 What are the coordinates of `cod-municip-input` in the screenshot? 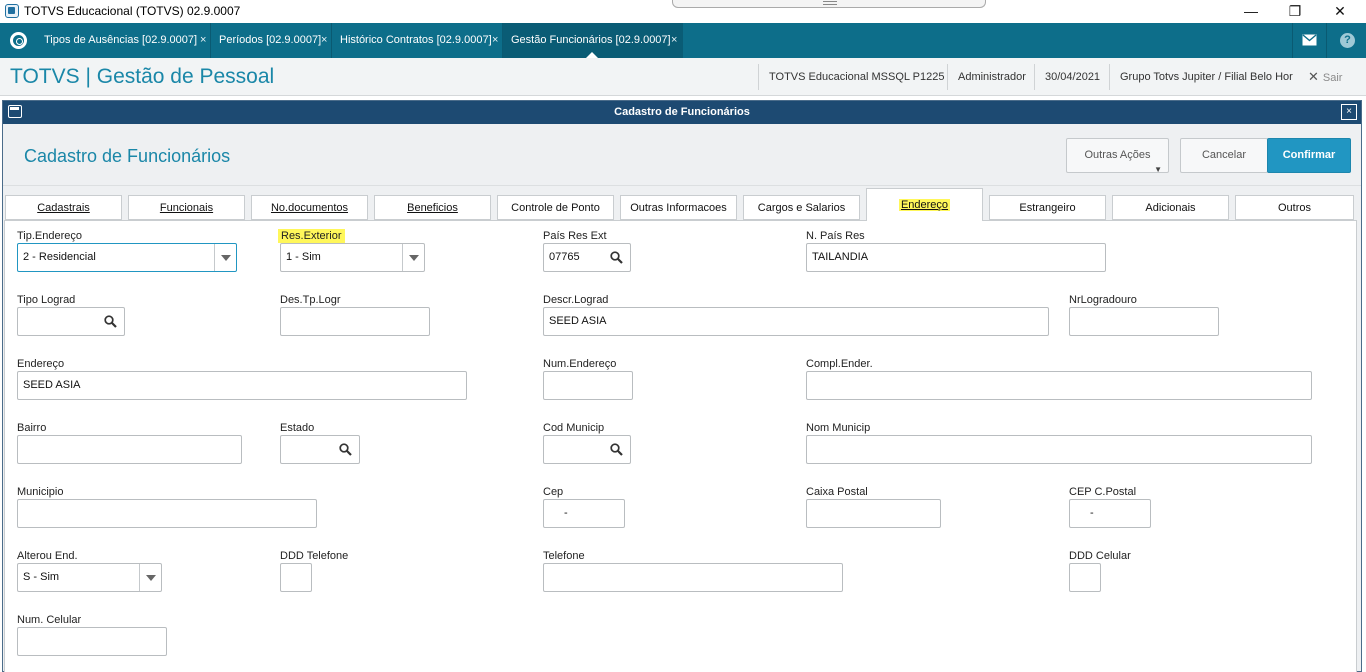 It's located at (587, 449).